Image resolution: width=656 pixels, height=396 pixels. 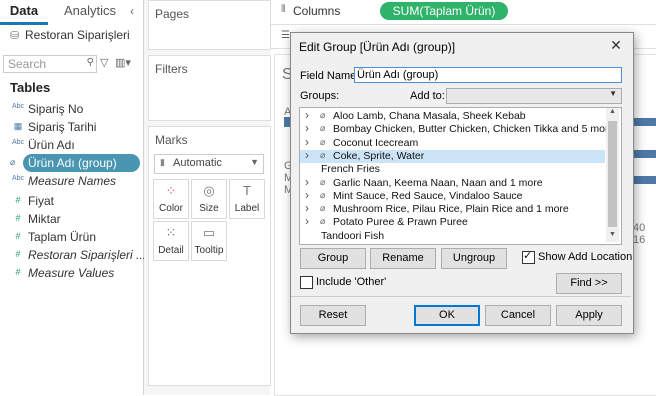 I want to click on filters-card: Filters, so click(x=209, y=88).